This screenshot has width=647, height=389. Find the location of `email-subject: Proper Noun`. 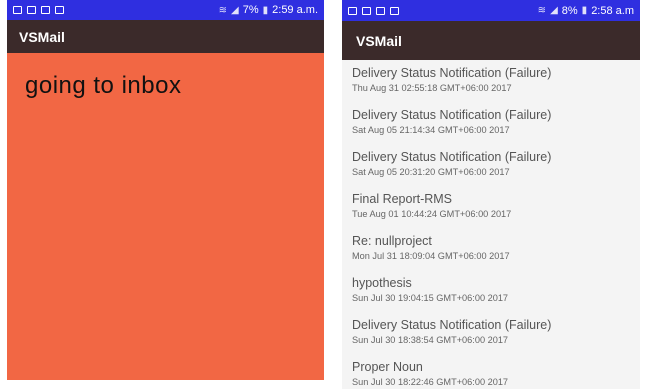

email-subject: Proper Noun is located at coordinates (387, 367).